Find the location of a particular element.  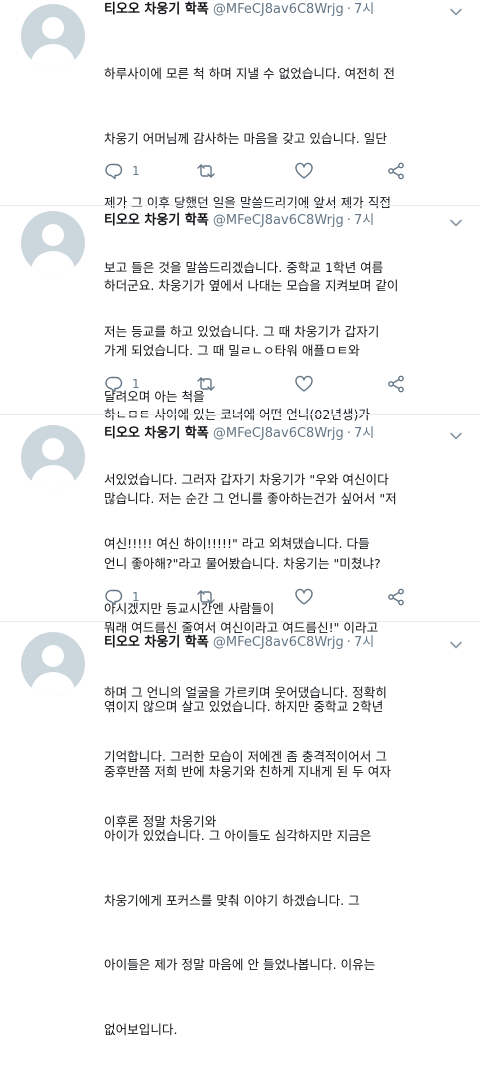

text-line: 하루사이에 모른 척 하며 지낼 수 없었습니다. 여전히 전 is located at coordinates (249, 73).